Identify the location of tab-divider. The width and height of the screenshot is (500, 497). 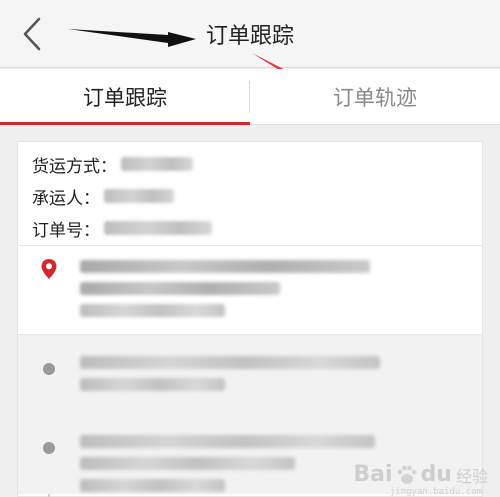
(249, 97).